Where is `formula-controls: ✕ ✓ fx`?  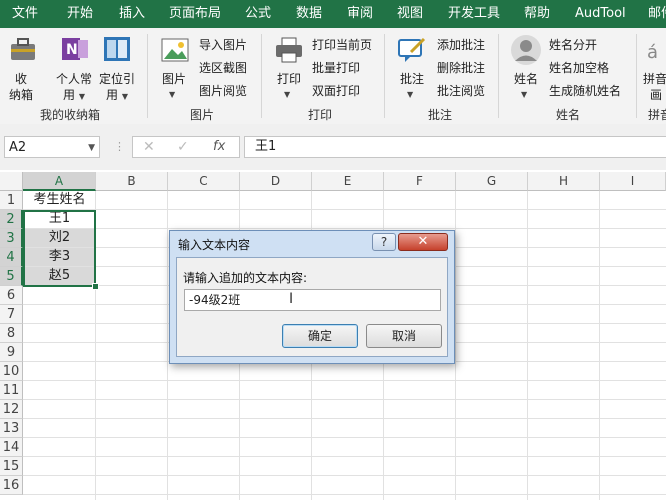 formula-controls: ✕ ✓ fx is located at coordinates (186, 147).